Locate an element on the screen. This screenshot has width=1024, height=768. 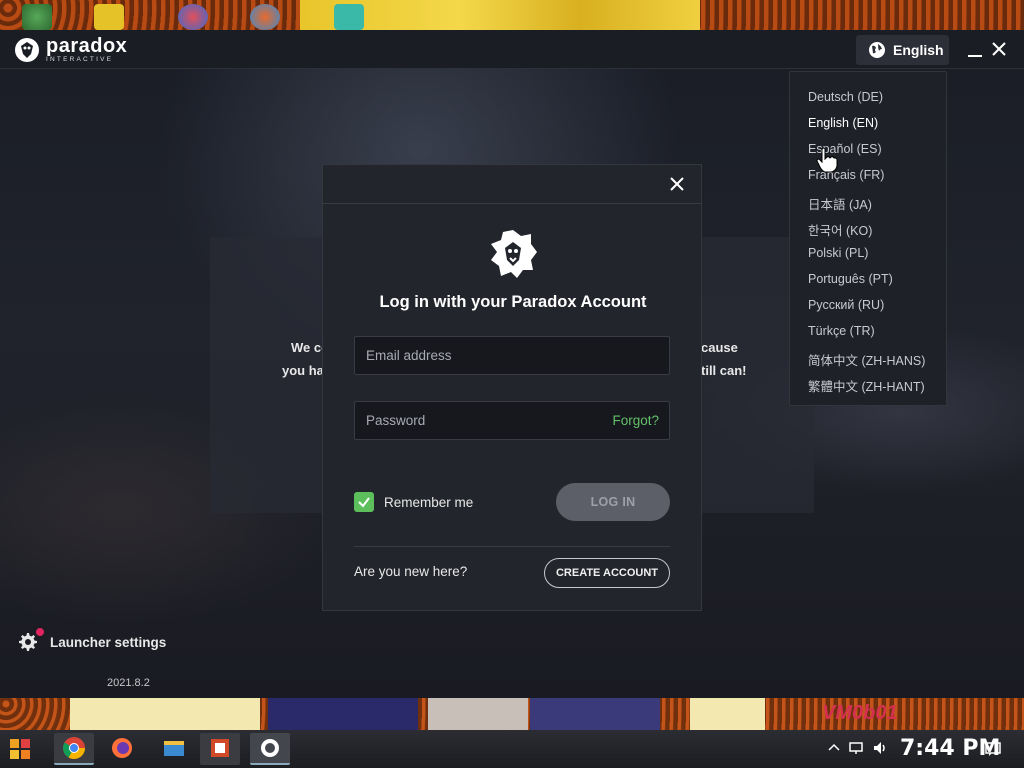
language-option: 한국어 (KO) is located at coordinates (840, 229).